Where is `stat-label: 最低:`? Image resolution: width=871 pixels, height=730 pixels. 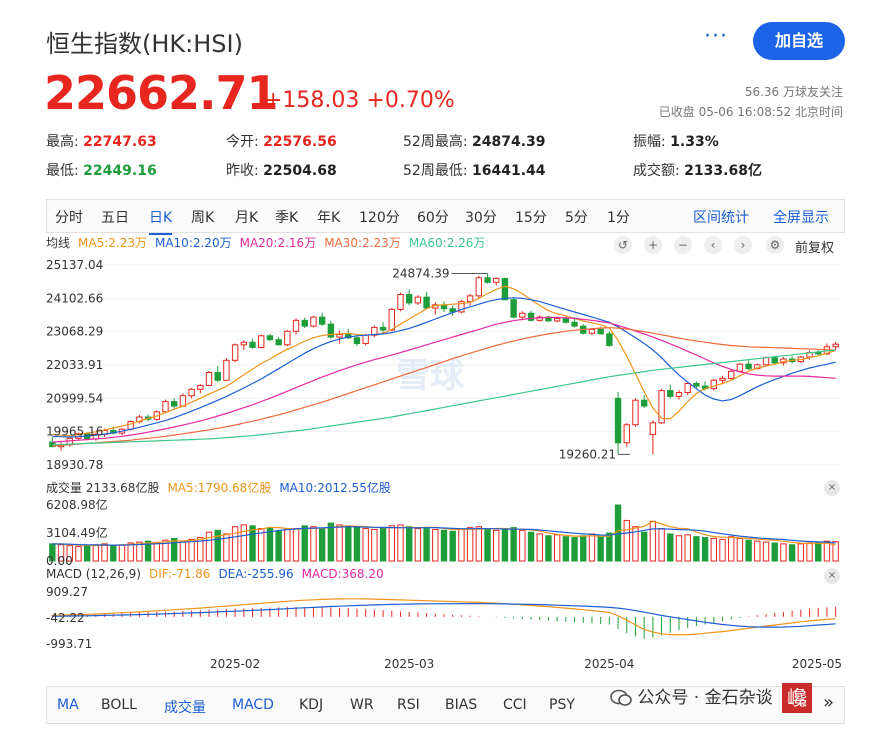
stat-label: 最低: is located at coordinates (65, 171).